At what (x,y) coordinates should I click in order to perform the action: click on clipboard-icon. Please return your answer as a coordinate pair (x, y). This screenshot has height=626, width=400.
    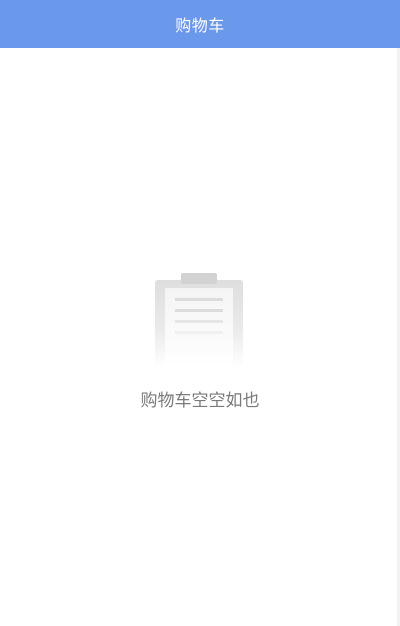
    Looking at the image, I should click on (199, 320).